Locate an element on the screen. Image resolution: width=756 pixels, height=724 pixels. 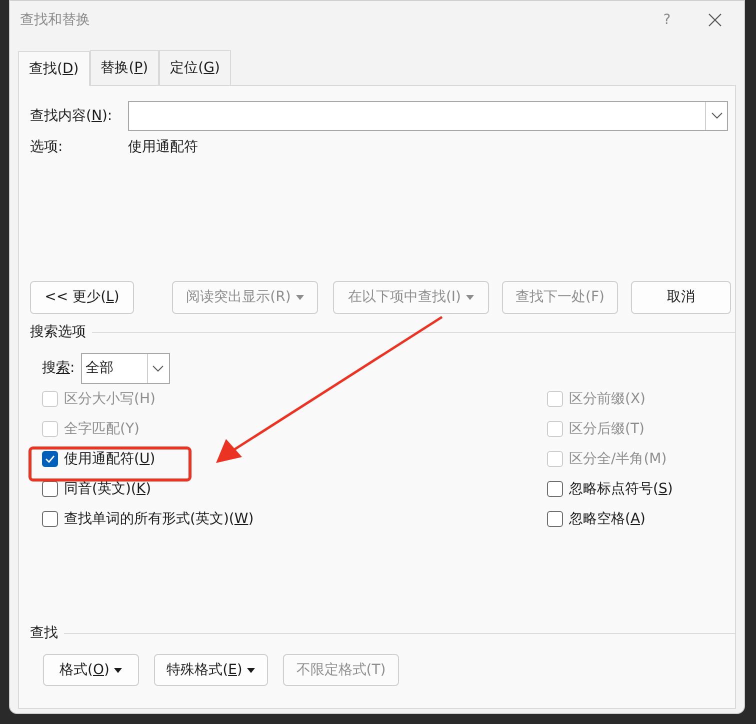
checkbox-label: 同音(英文)(K) is located at coordinates (108, 489).